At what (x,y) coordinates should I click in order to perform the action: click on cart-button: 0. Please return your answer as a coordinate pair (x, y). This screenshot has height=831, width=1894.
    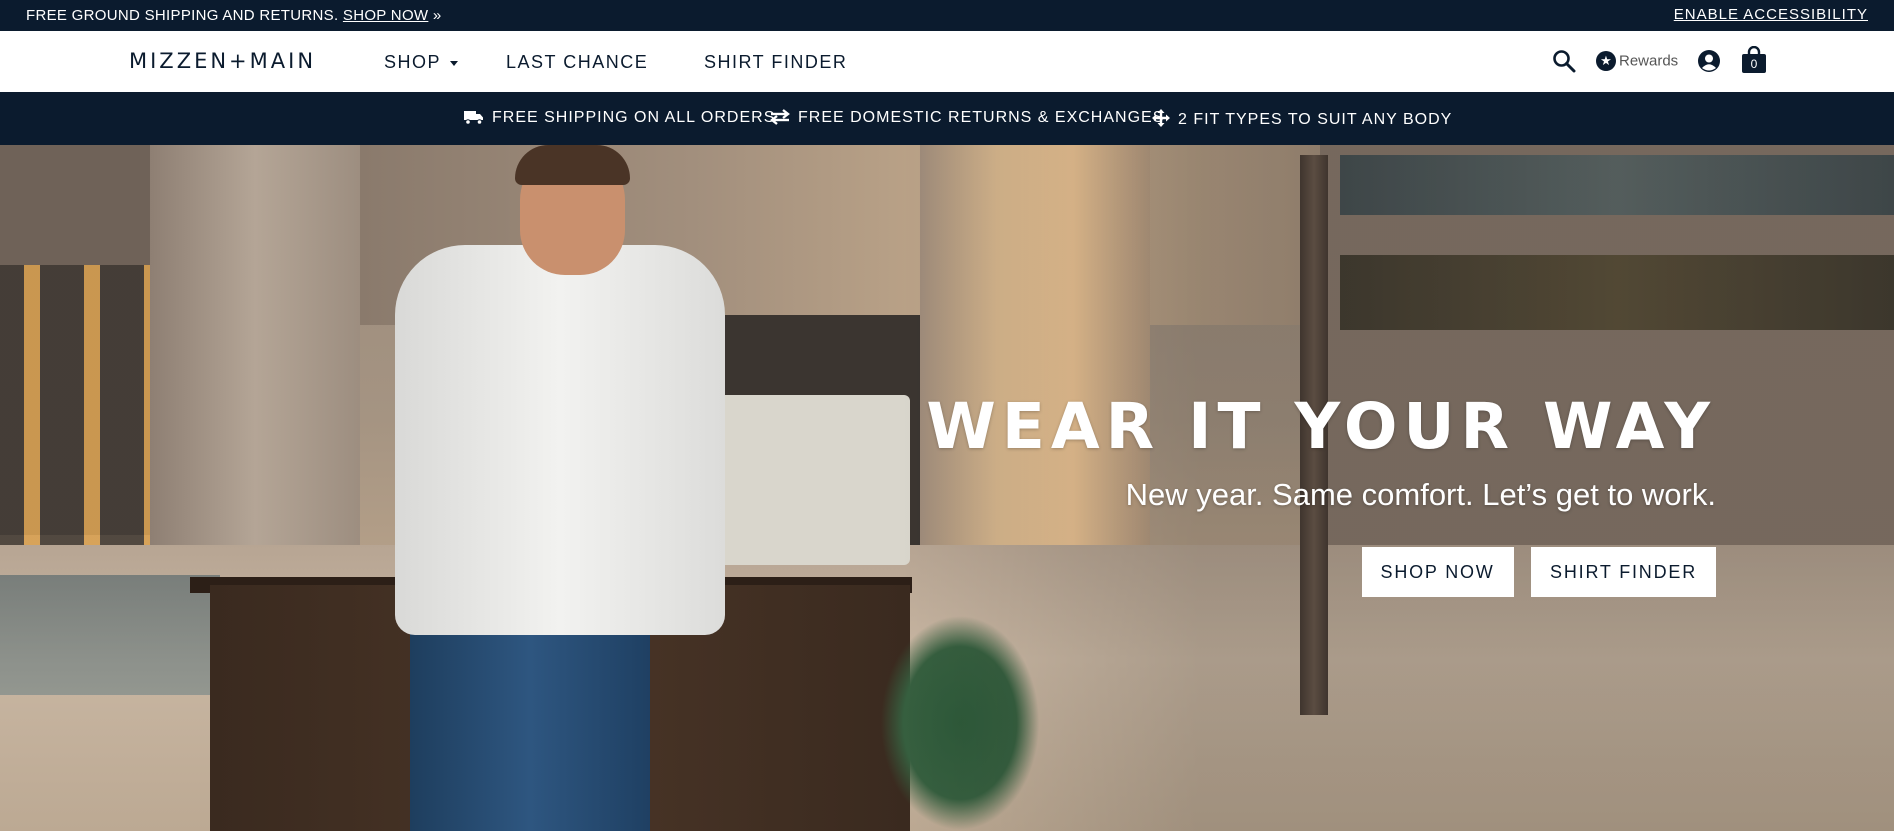
    Looking at the image, I should click on (1754, 62).